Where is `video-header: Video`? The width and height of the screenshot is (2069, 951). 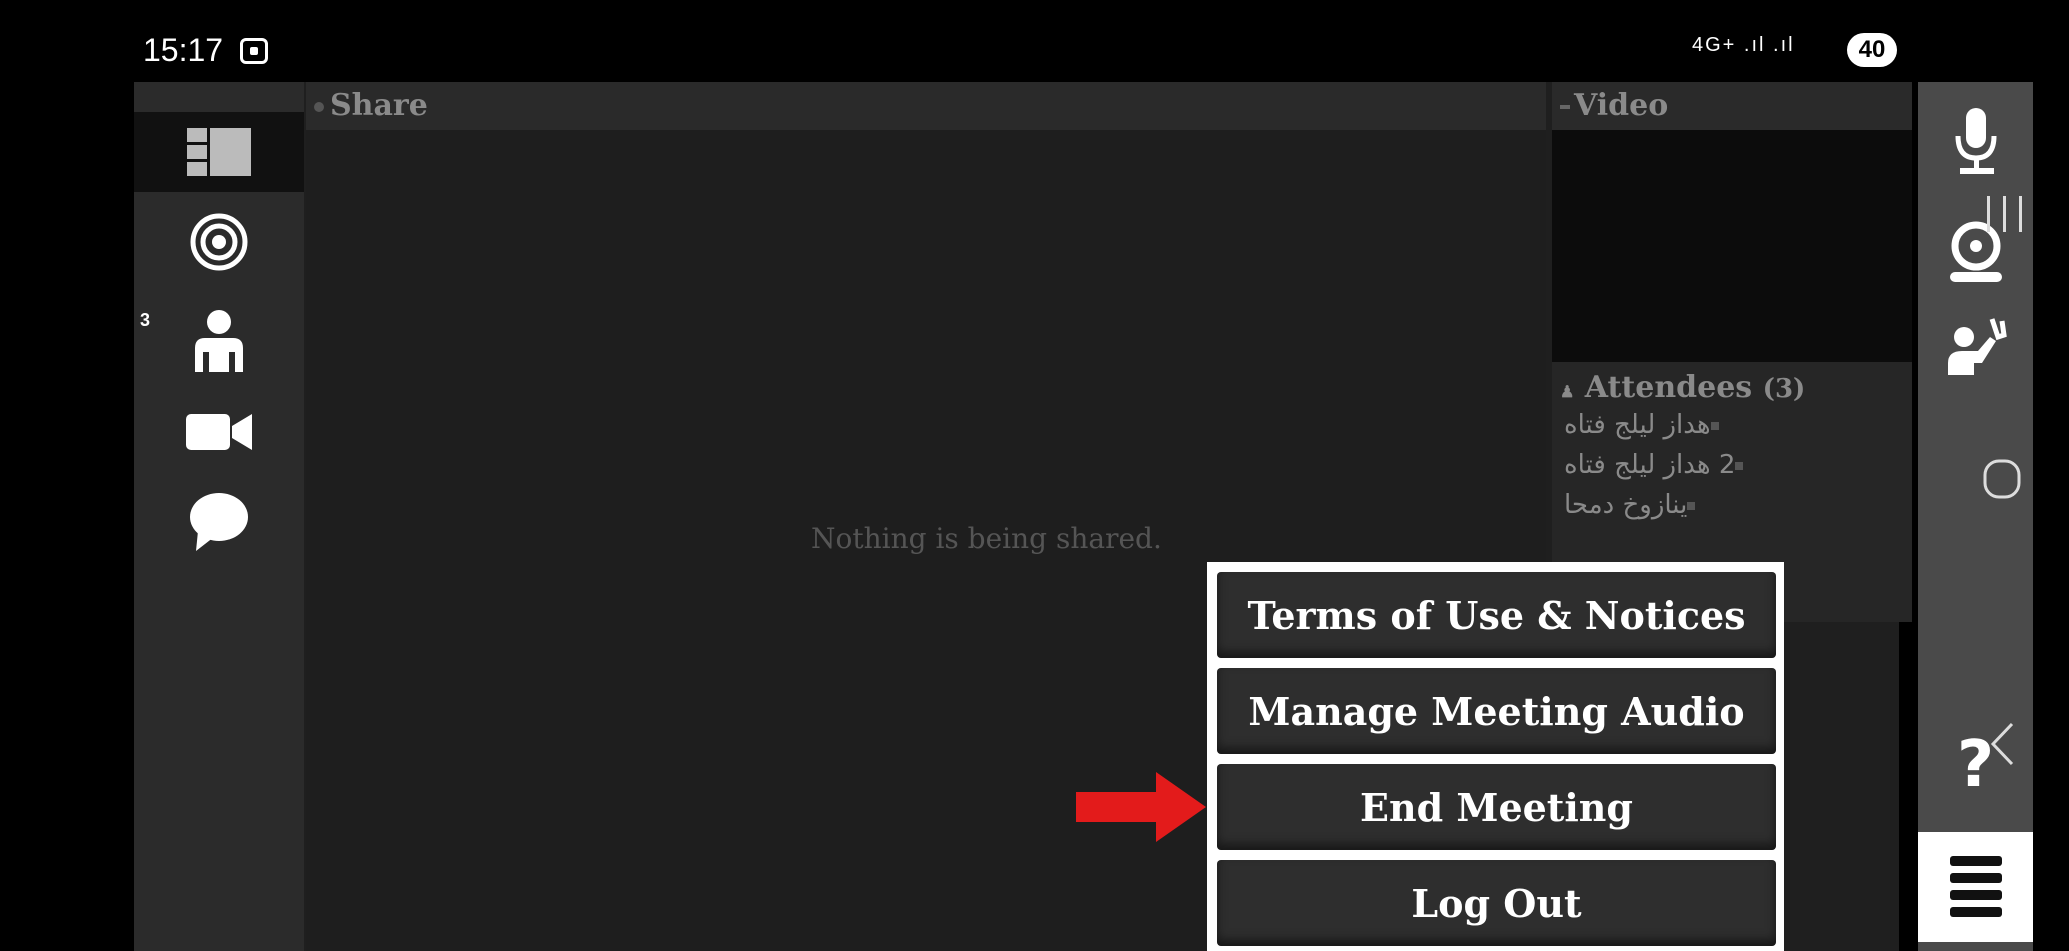 video-header: Video is located at coordinates (1732, 106).